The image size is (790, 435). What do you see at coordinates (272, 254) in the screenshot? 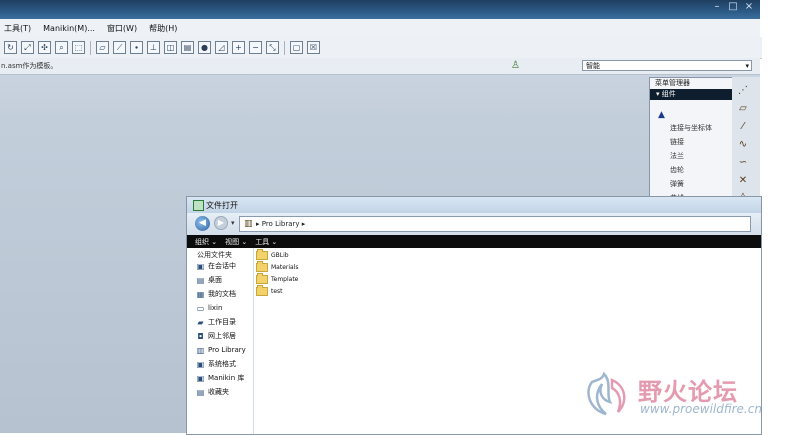
I see `list-item: GBLib` at bounding box center [272, 254].